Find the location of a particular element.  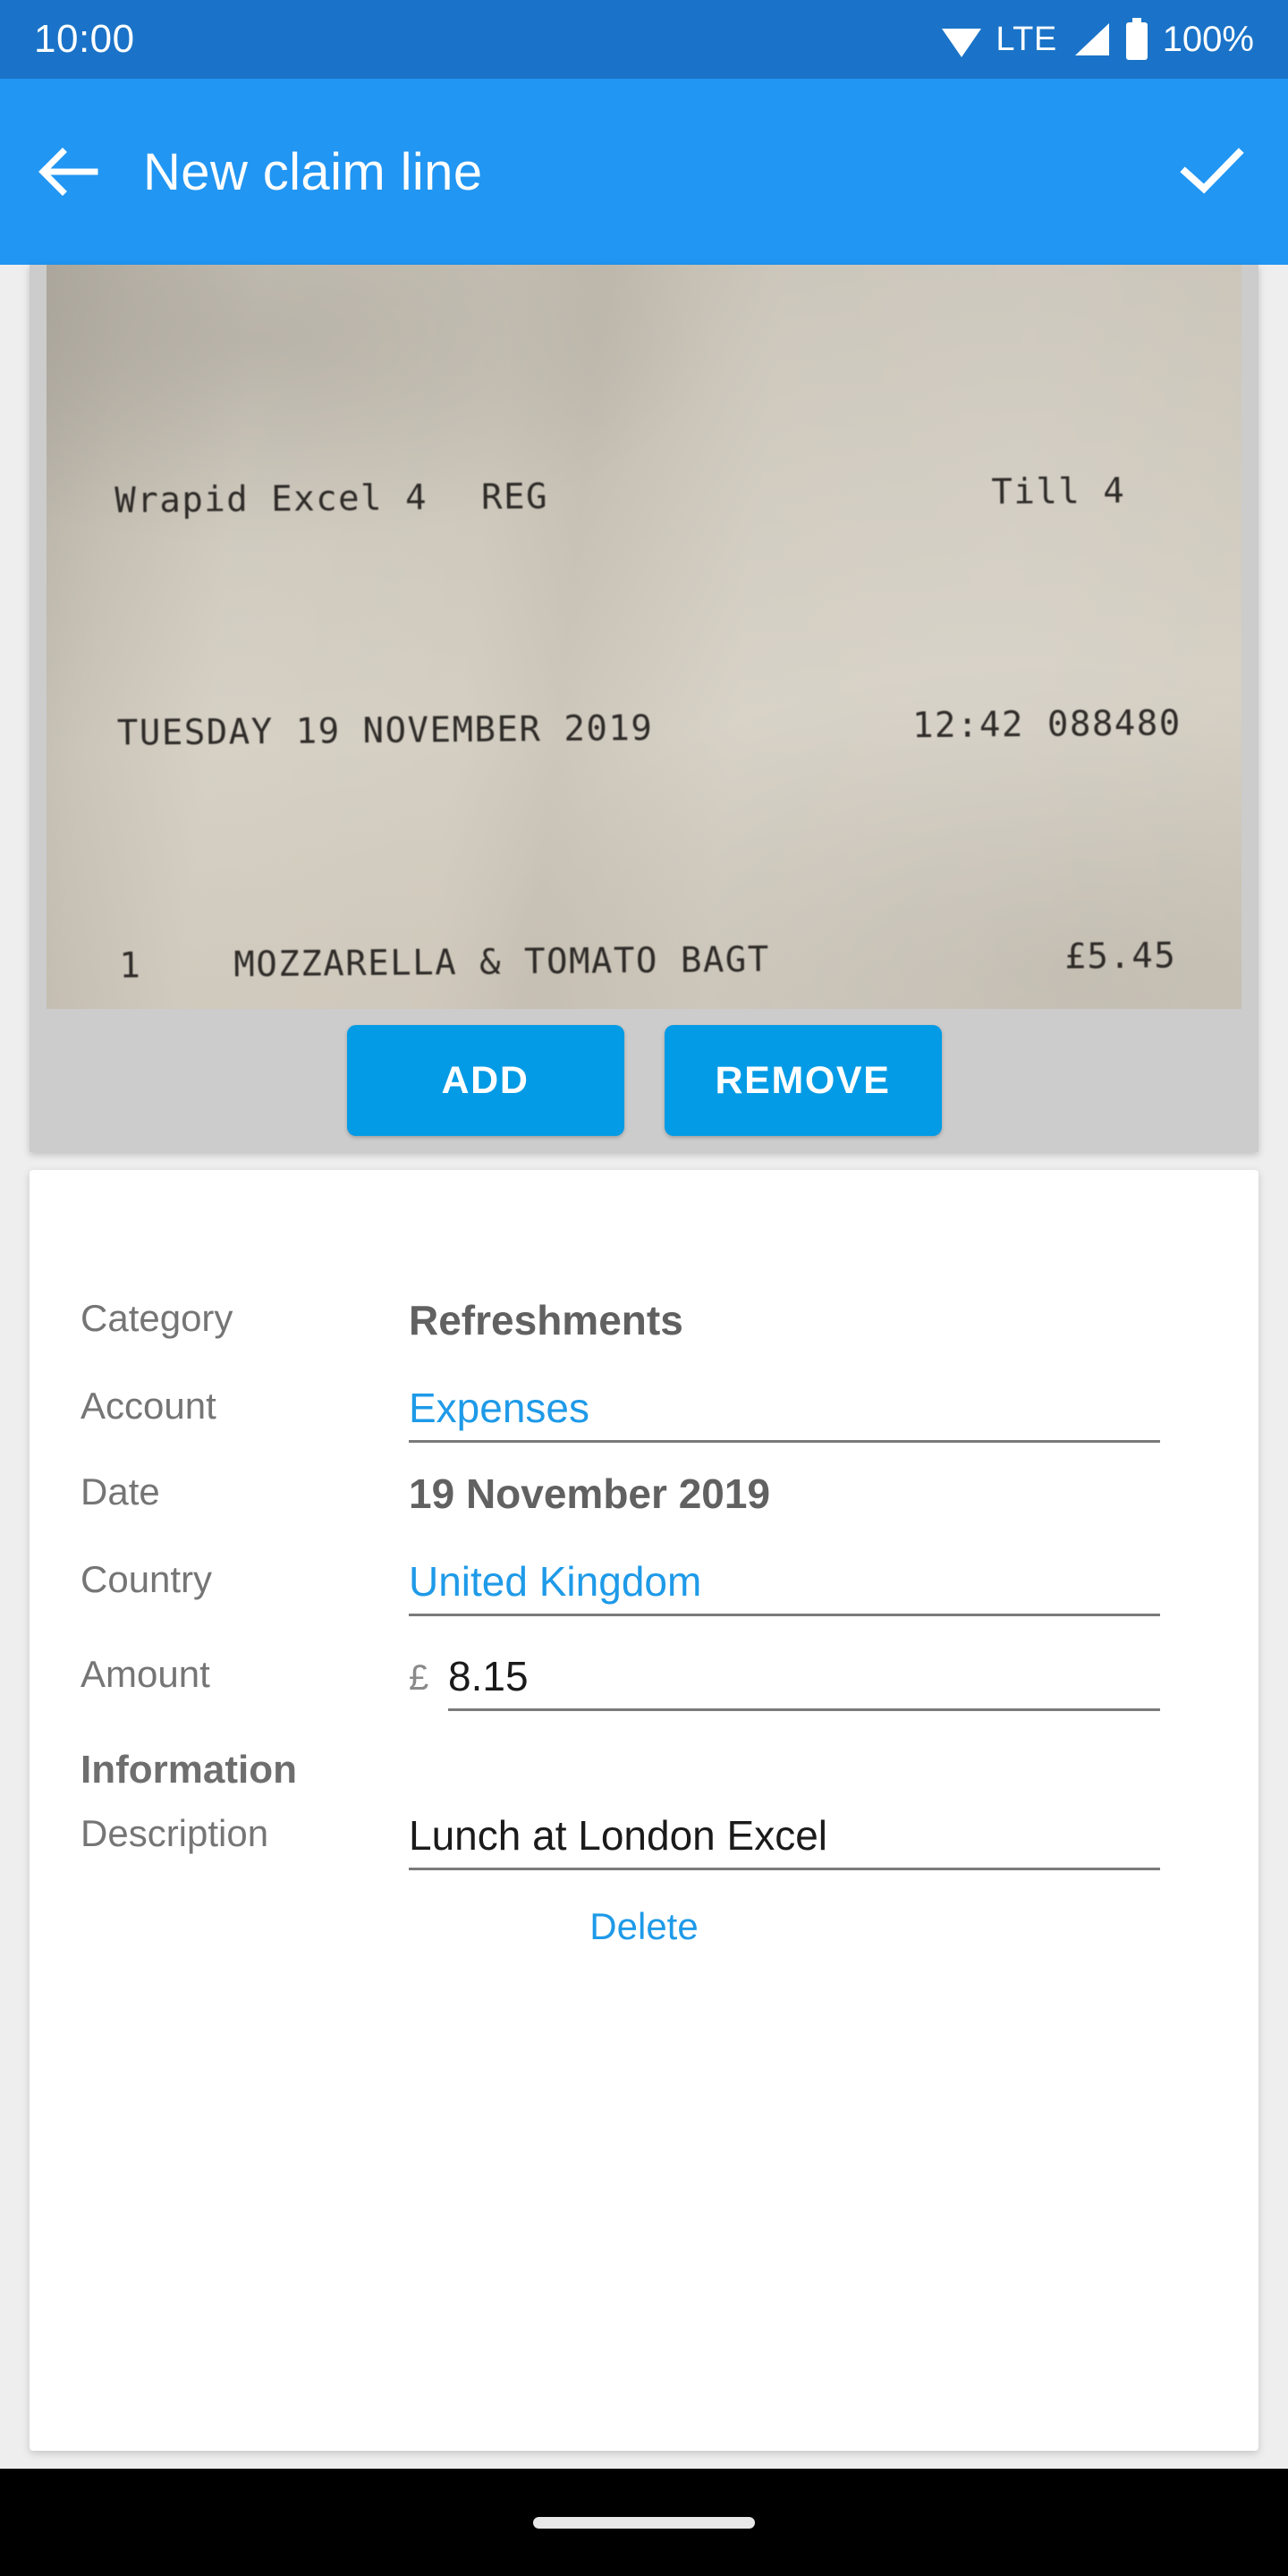

battery-full-icon is located at coordinates (1136, 39).